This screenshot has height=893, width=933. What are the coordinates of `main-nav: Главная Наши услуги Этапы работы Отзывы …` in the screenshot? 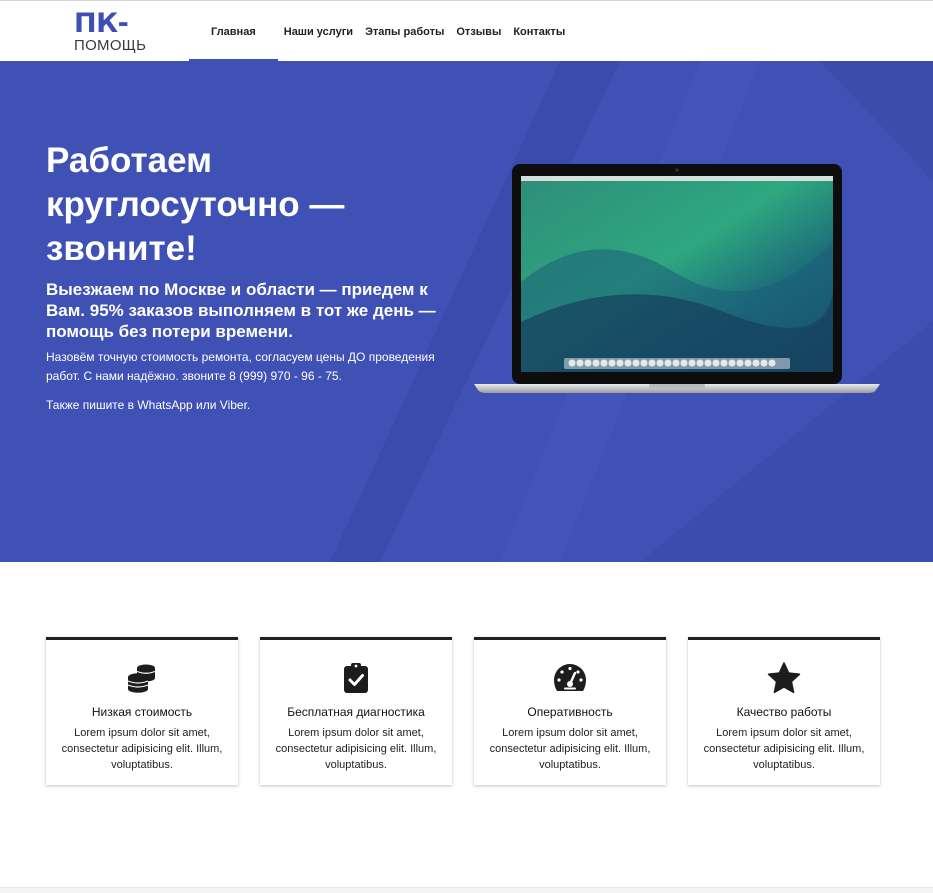 It's located at (380, 31).